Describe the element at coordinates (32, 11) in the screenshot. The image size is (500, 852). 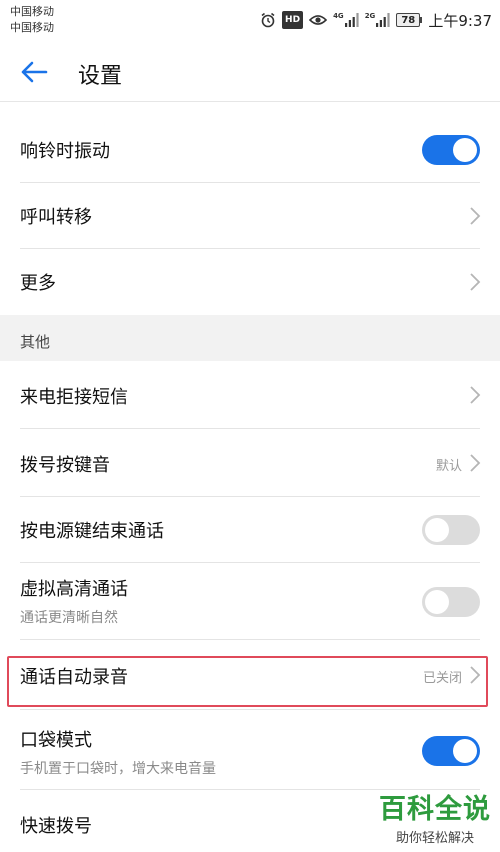
I see `carrier-1: 中国移动` at that location.